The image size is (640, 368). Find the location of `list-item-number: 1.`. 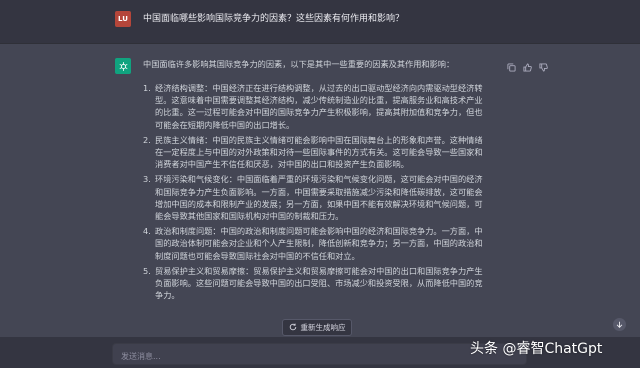

list-item-number: 1. is located at coordinates (147, 88).